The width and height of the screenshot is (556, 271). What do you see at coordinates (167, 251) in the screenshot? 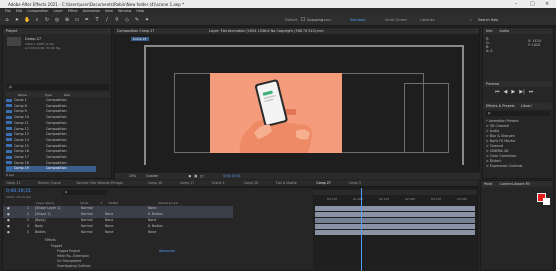
I see `puppet-engine-value: Advanced` at bounding box center [167, 251].